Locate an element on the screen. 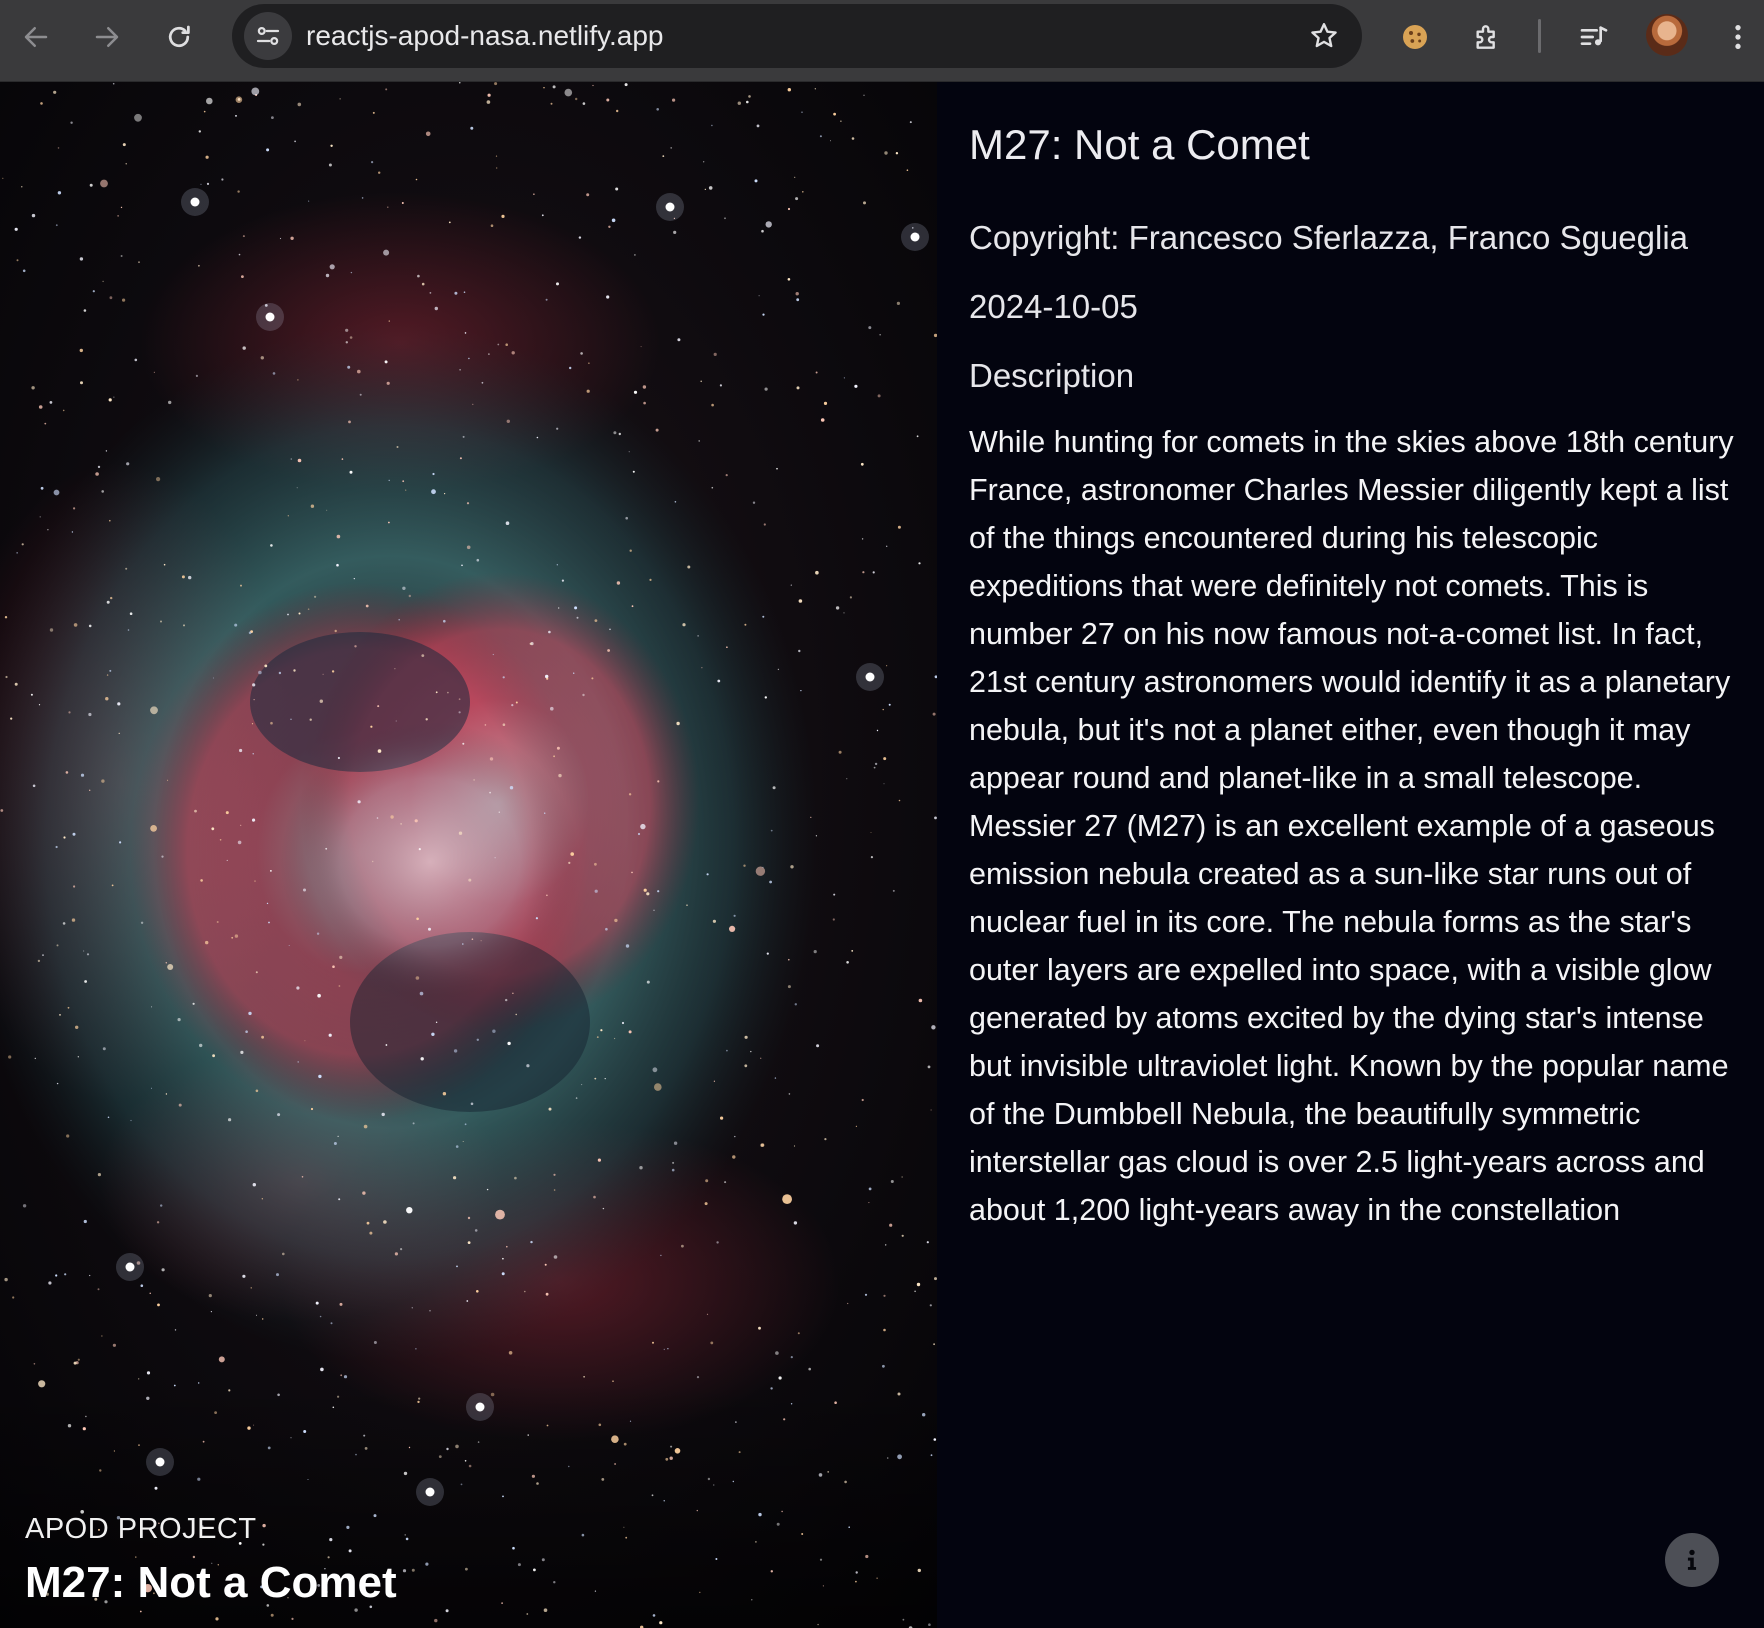 The height and width of the screenshot is (1628, 1764). profile-avatar is located at coordinates (1667, 35).